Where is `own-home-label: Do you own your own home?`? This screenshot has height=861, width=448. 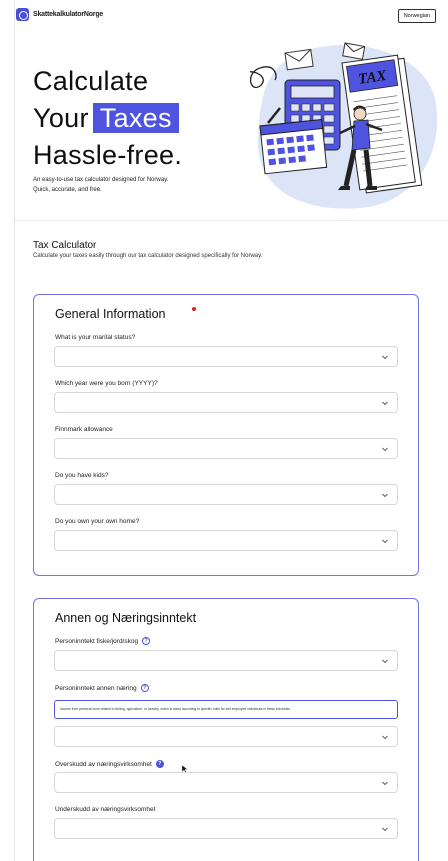 own-home-label: Do you own your own home? is located at coordinates (97, 521).